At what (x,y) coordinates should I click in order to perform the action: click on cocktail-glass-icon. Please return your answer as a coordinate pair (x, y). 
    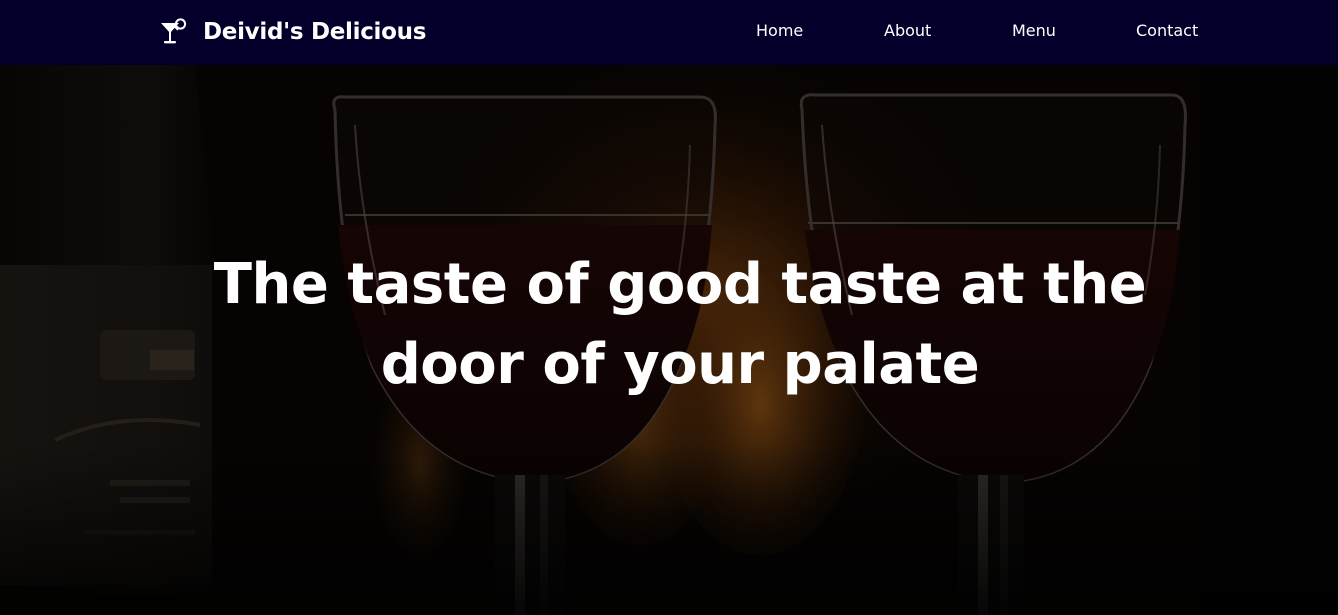
    Looking at the image, I should click on (174, 31).